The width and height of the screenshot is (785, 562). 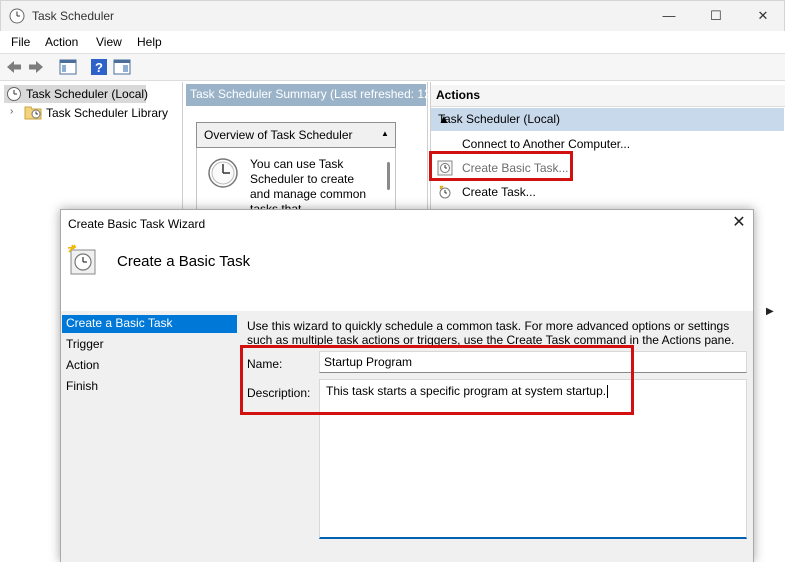 I want to click on large-clock-icon, so click(x=223, y=173).